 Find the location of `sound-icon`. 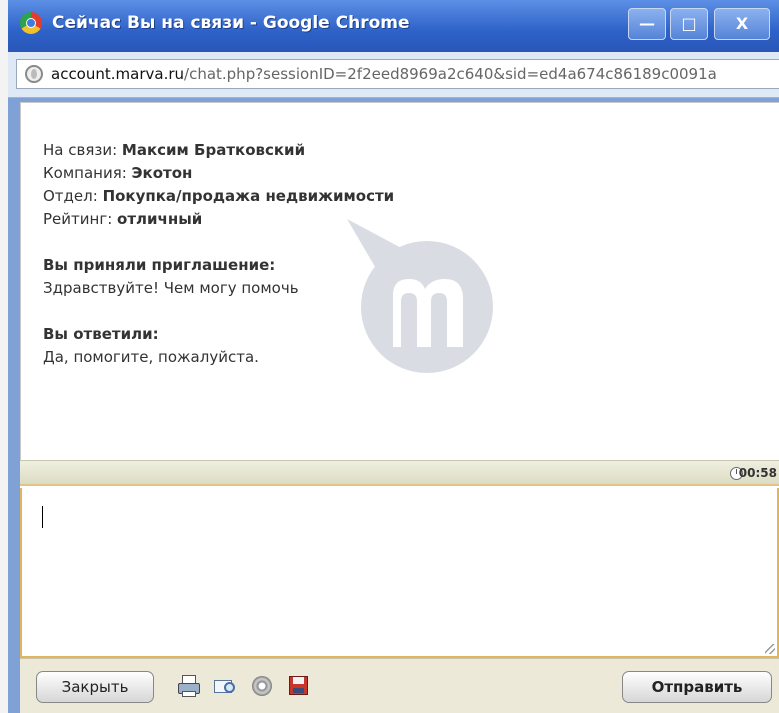

sound-icon is located at coordinates (263, 686).